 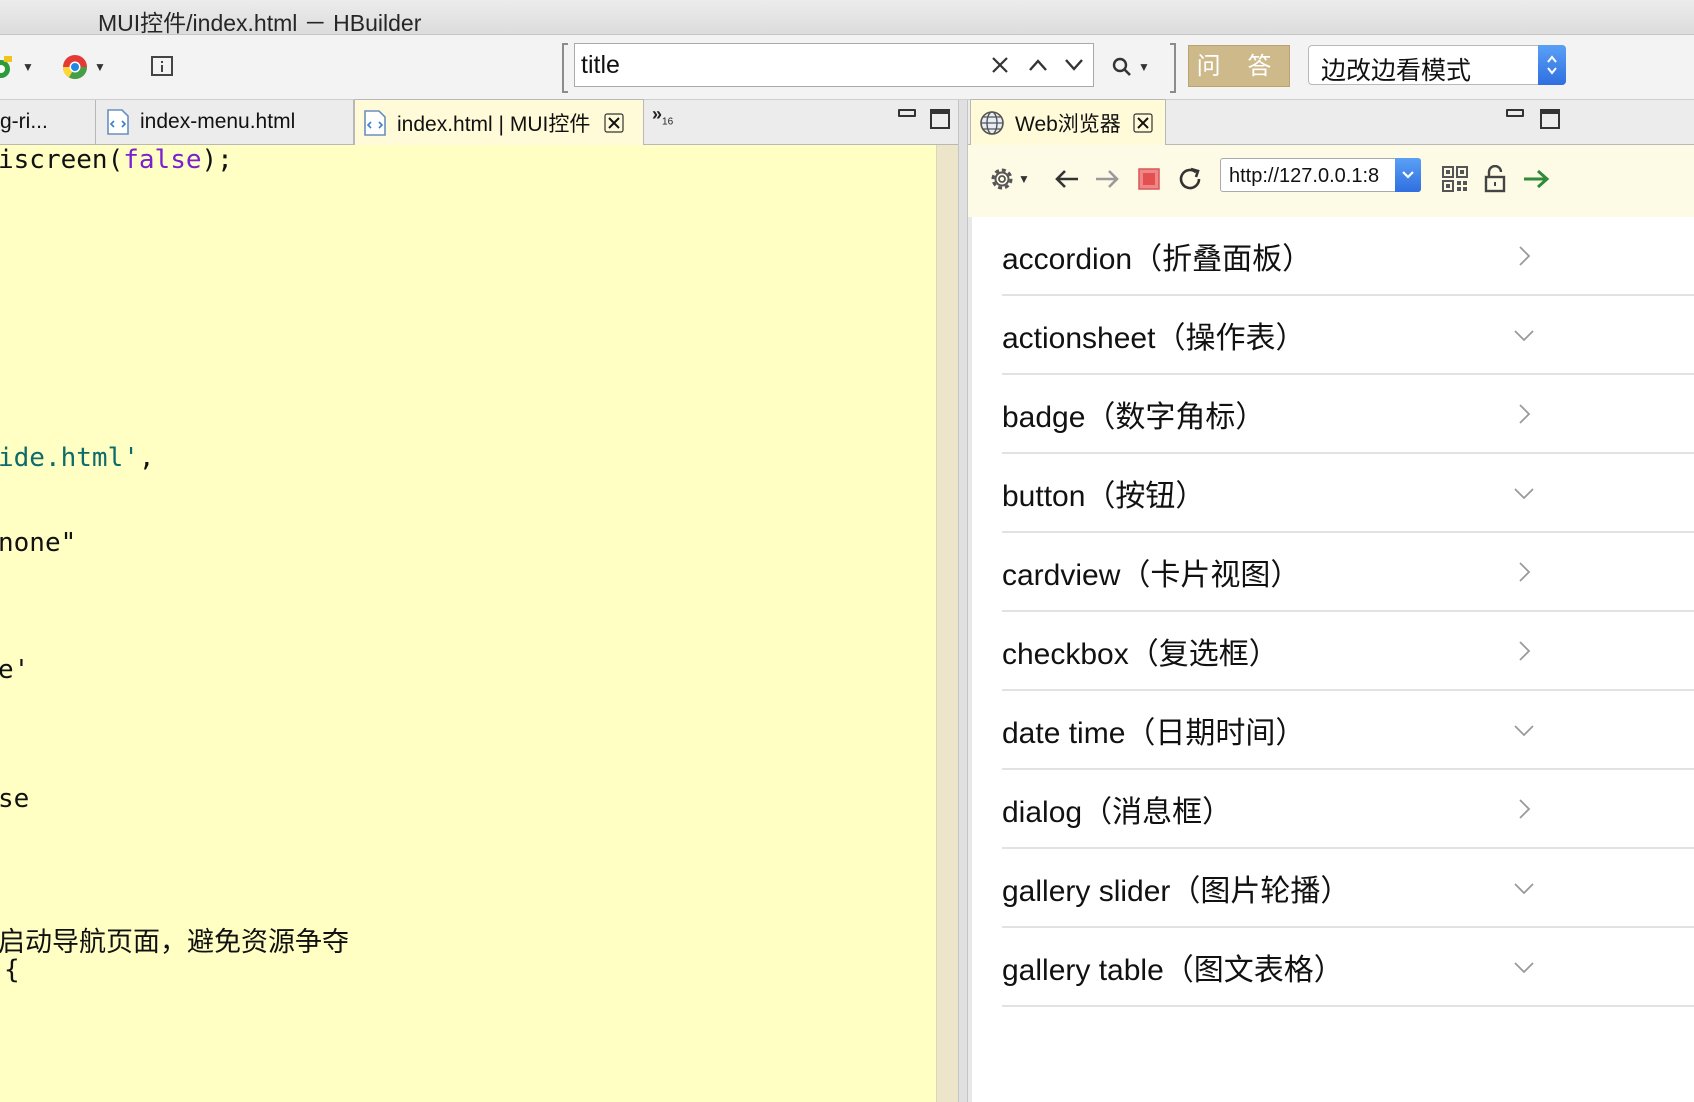 I want to click on url-box, so click(x=1320, y=175).